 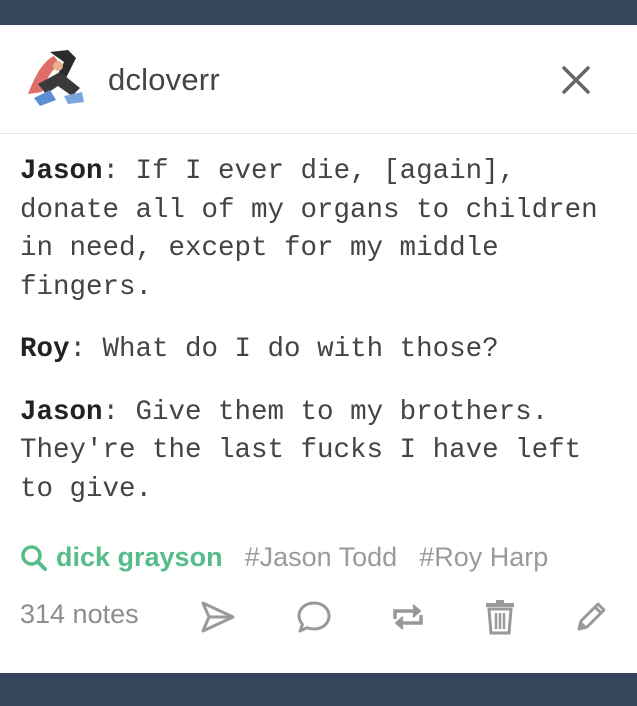 I want to click on dialogue-line: Roy: What do I do with those?, so click(x=259, y=349).